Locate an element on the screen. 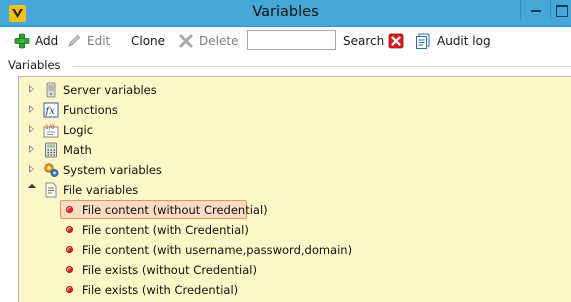  tree-node-label: Logic is located at coordinates (78, 130).